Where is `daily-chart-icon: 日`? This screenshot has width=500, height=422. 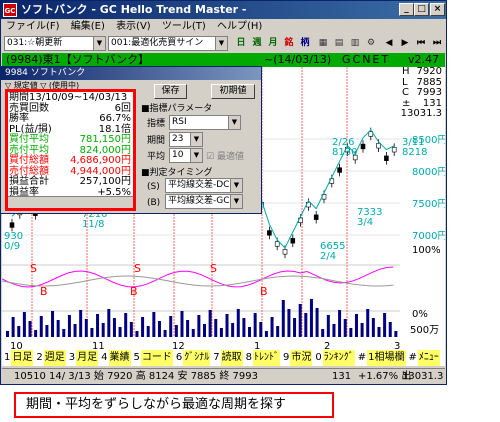 daily-chart-icon: 日 is located at coordinates (241, 43).